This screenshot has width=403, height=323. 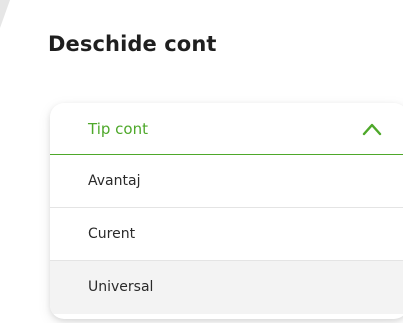 What do you see at coordinates (226, 129) in the screenshot?
I see `account-type-dropdown-toggle: Tip cont` at bounding box center [226, 129].